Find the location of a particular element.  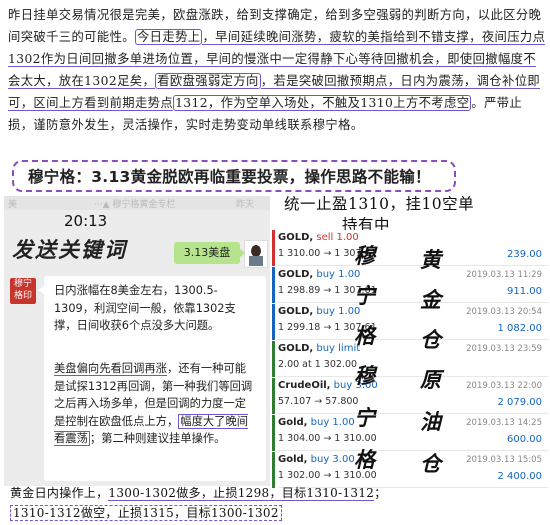

trade-date: 2019.03.13 15:05 is located at coordinates (504, 460).